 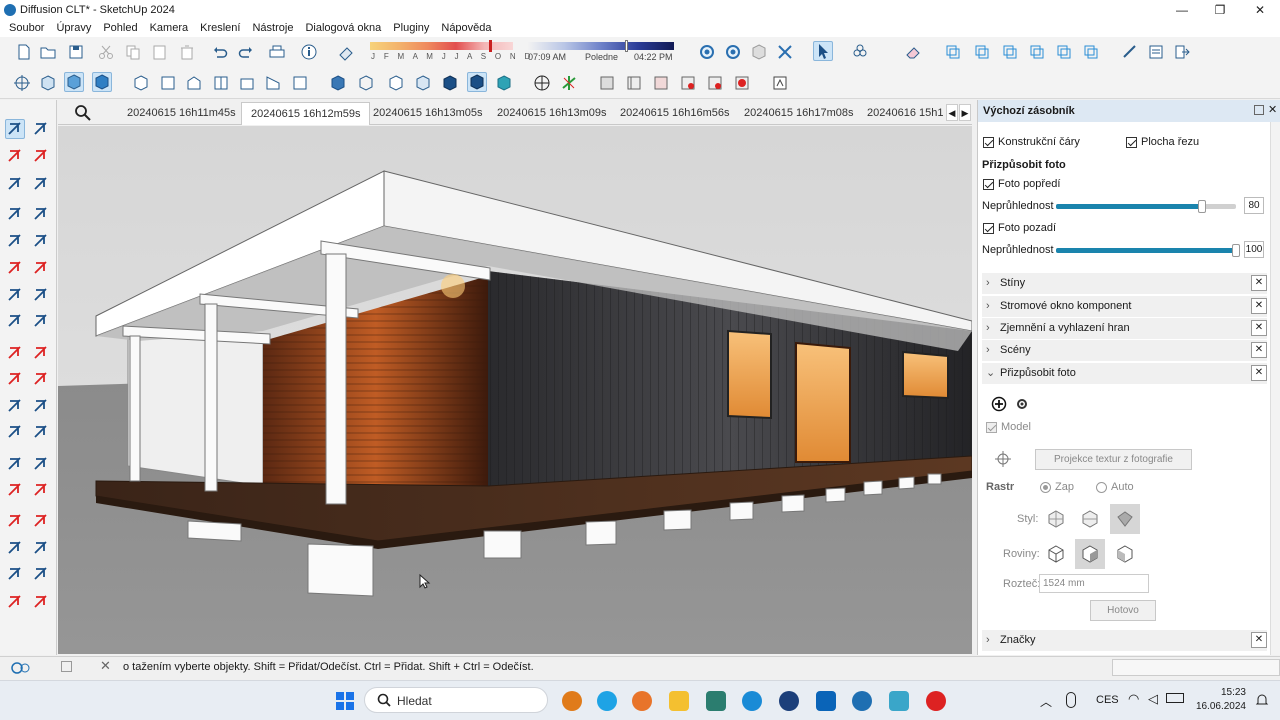 I want to click on section-scenes: › Scény ✕, so click(x=1124, y=350).